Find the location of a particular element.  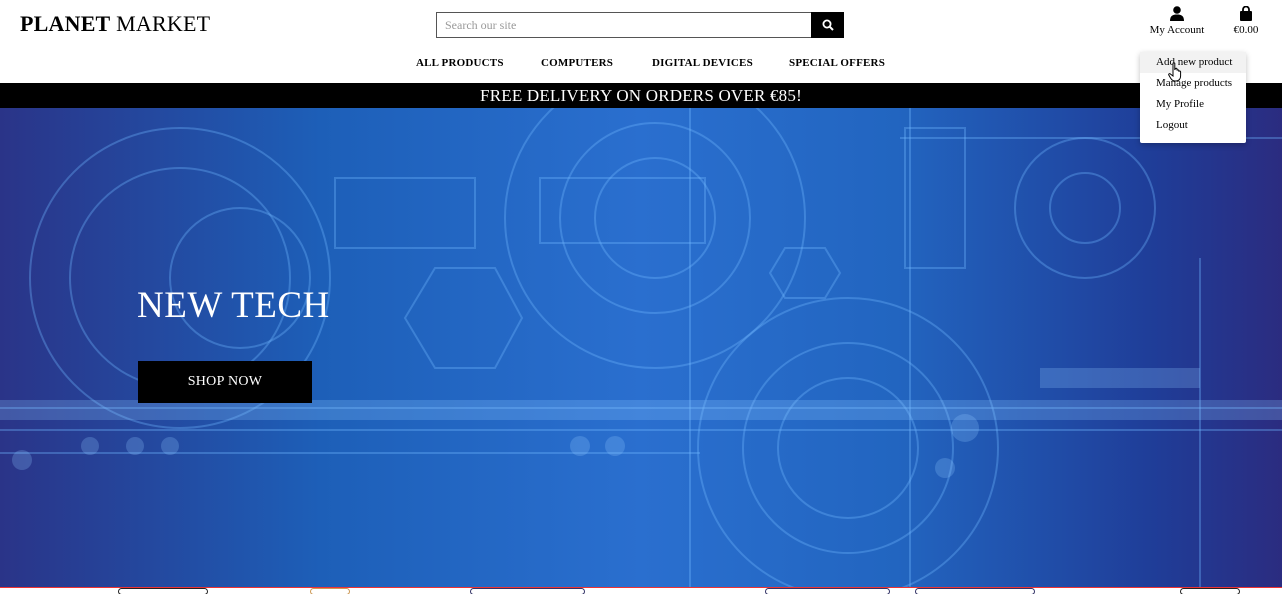

my-account-label: My Account is located at coordinates (1177, 30).